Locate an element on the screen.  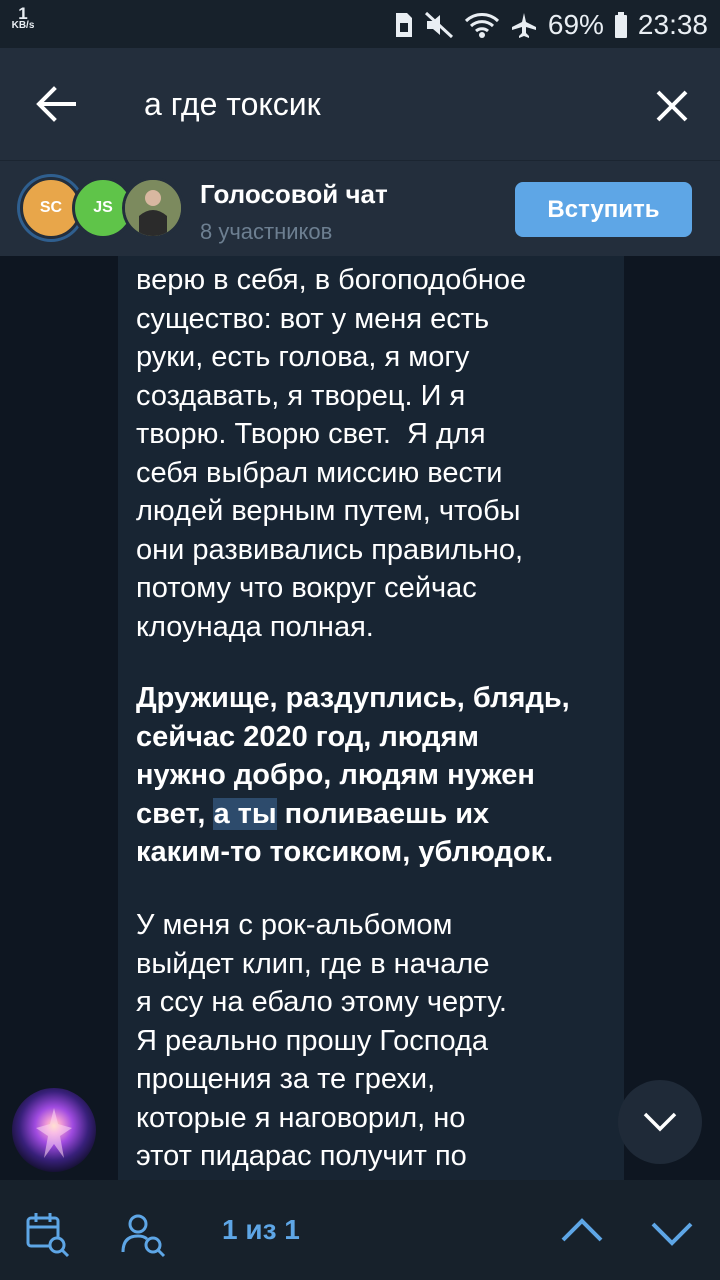
participant-avatar-photo is located at coordinates (153, 208).